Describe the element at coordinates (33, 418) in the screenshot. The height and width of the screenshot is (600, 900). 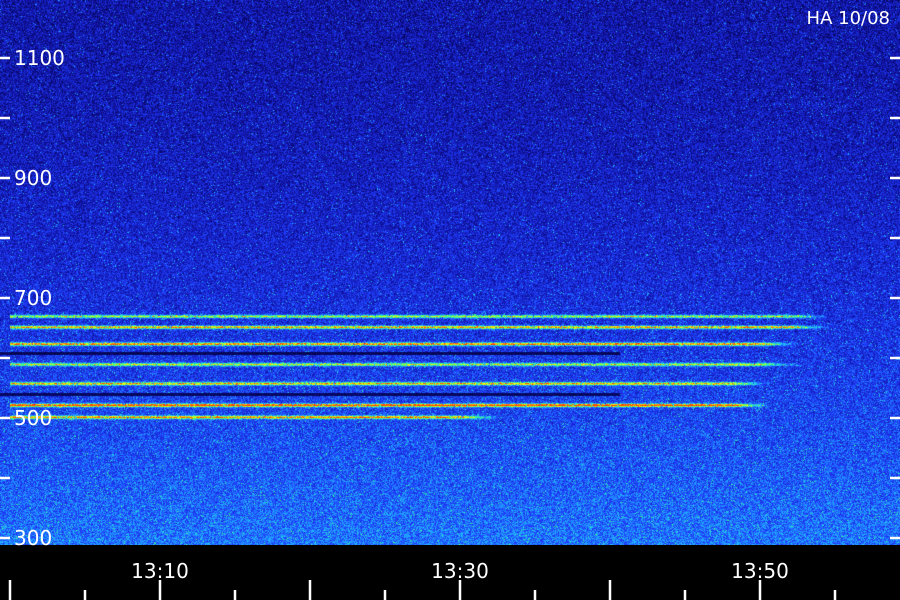
I see `y-tick-label: 500` at that location.